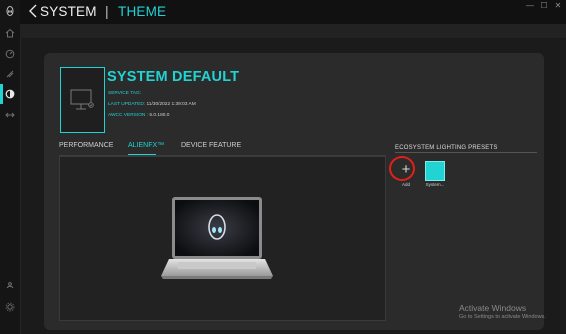  Describe the element at coordinates (10, 115) in the screenshot. I see `macros-icon` at that location.